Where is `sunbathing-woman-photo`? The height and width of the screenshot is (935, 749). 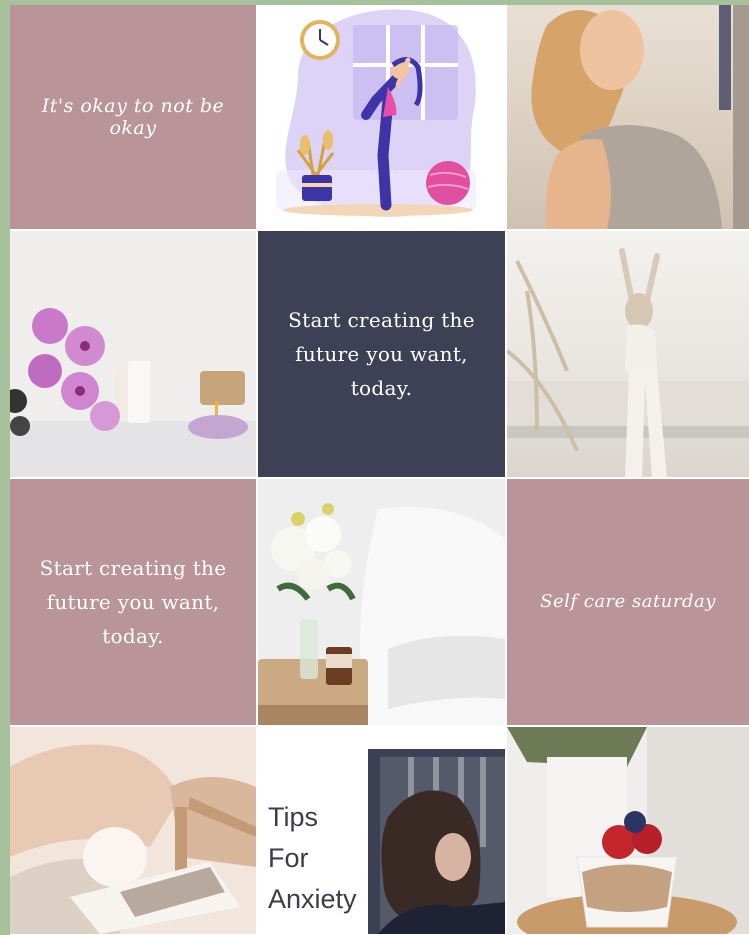
sunbathing-woman-photo is located at coordinates (628, 117).